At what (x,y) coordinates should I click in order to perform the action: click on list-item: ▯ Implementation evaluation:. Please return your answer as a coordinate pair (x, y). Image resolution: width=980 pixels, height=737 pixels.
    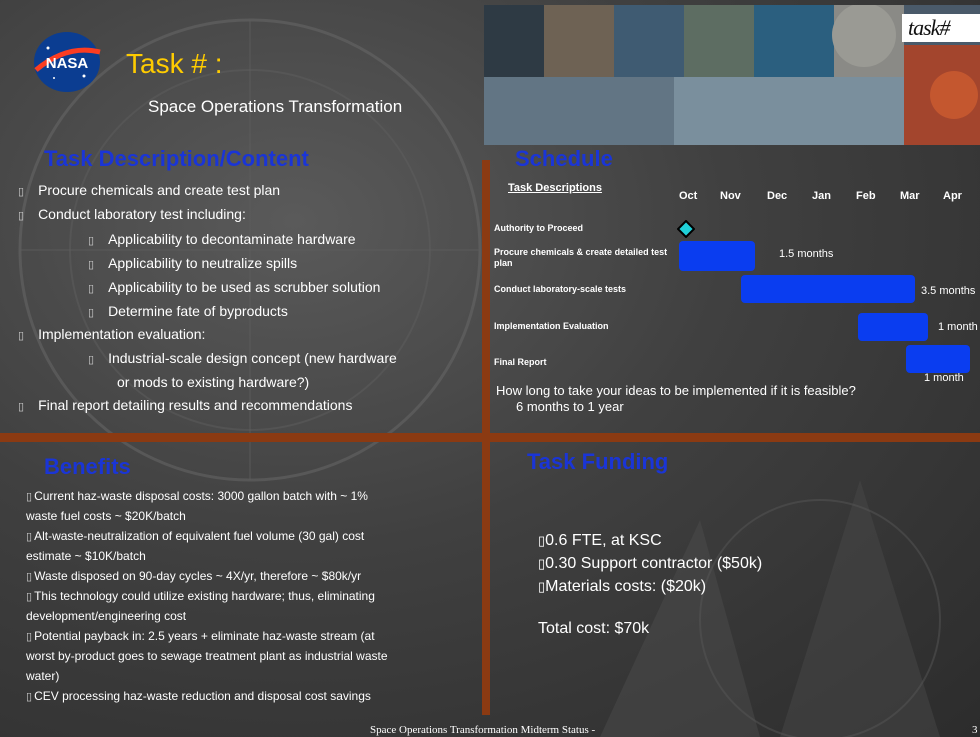
    Looking at the image, I should click on (112, 334).